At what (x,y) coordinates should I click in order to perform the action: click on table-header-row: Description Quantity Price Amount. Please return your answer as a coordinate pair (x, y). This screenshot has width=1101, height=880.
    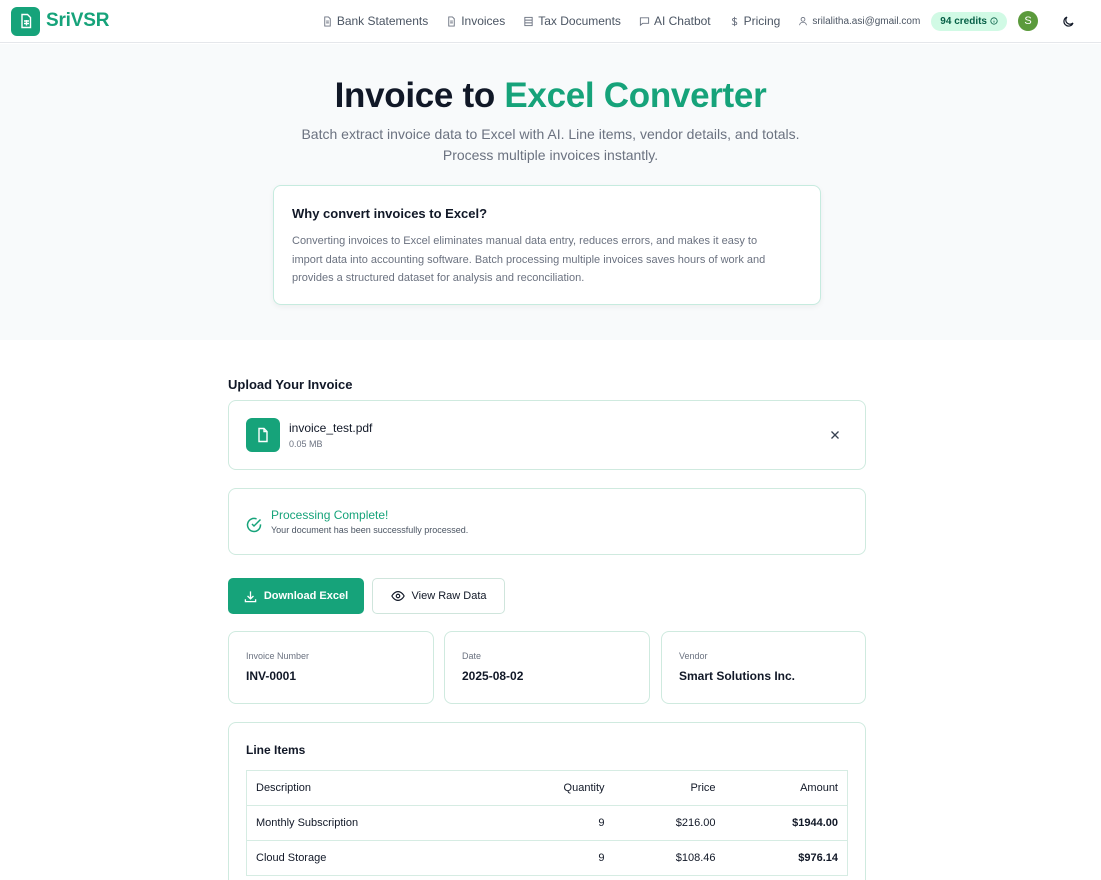
    Looking at the image, I should click on (547, 788).